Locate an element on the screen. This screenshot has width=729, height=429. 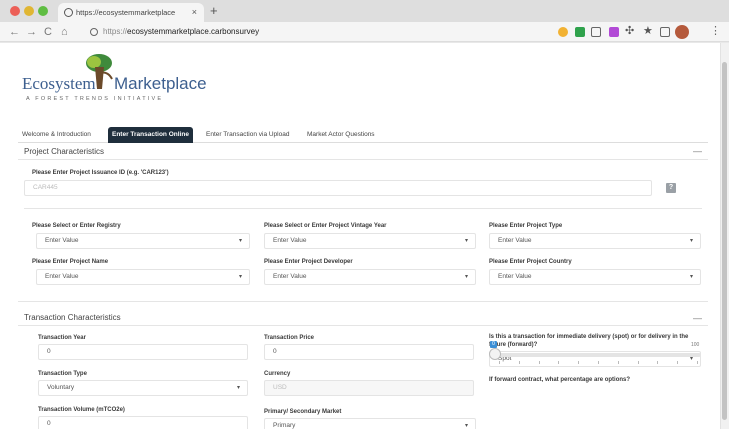
tab-welcome: Welcome & Introduction is located at coordinates (56, 135).